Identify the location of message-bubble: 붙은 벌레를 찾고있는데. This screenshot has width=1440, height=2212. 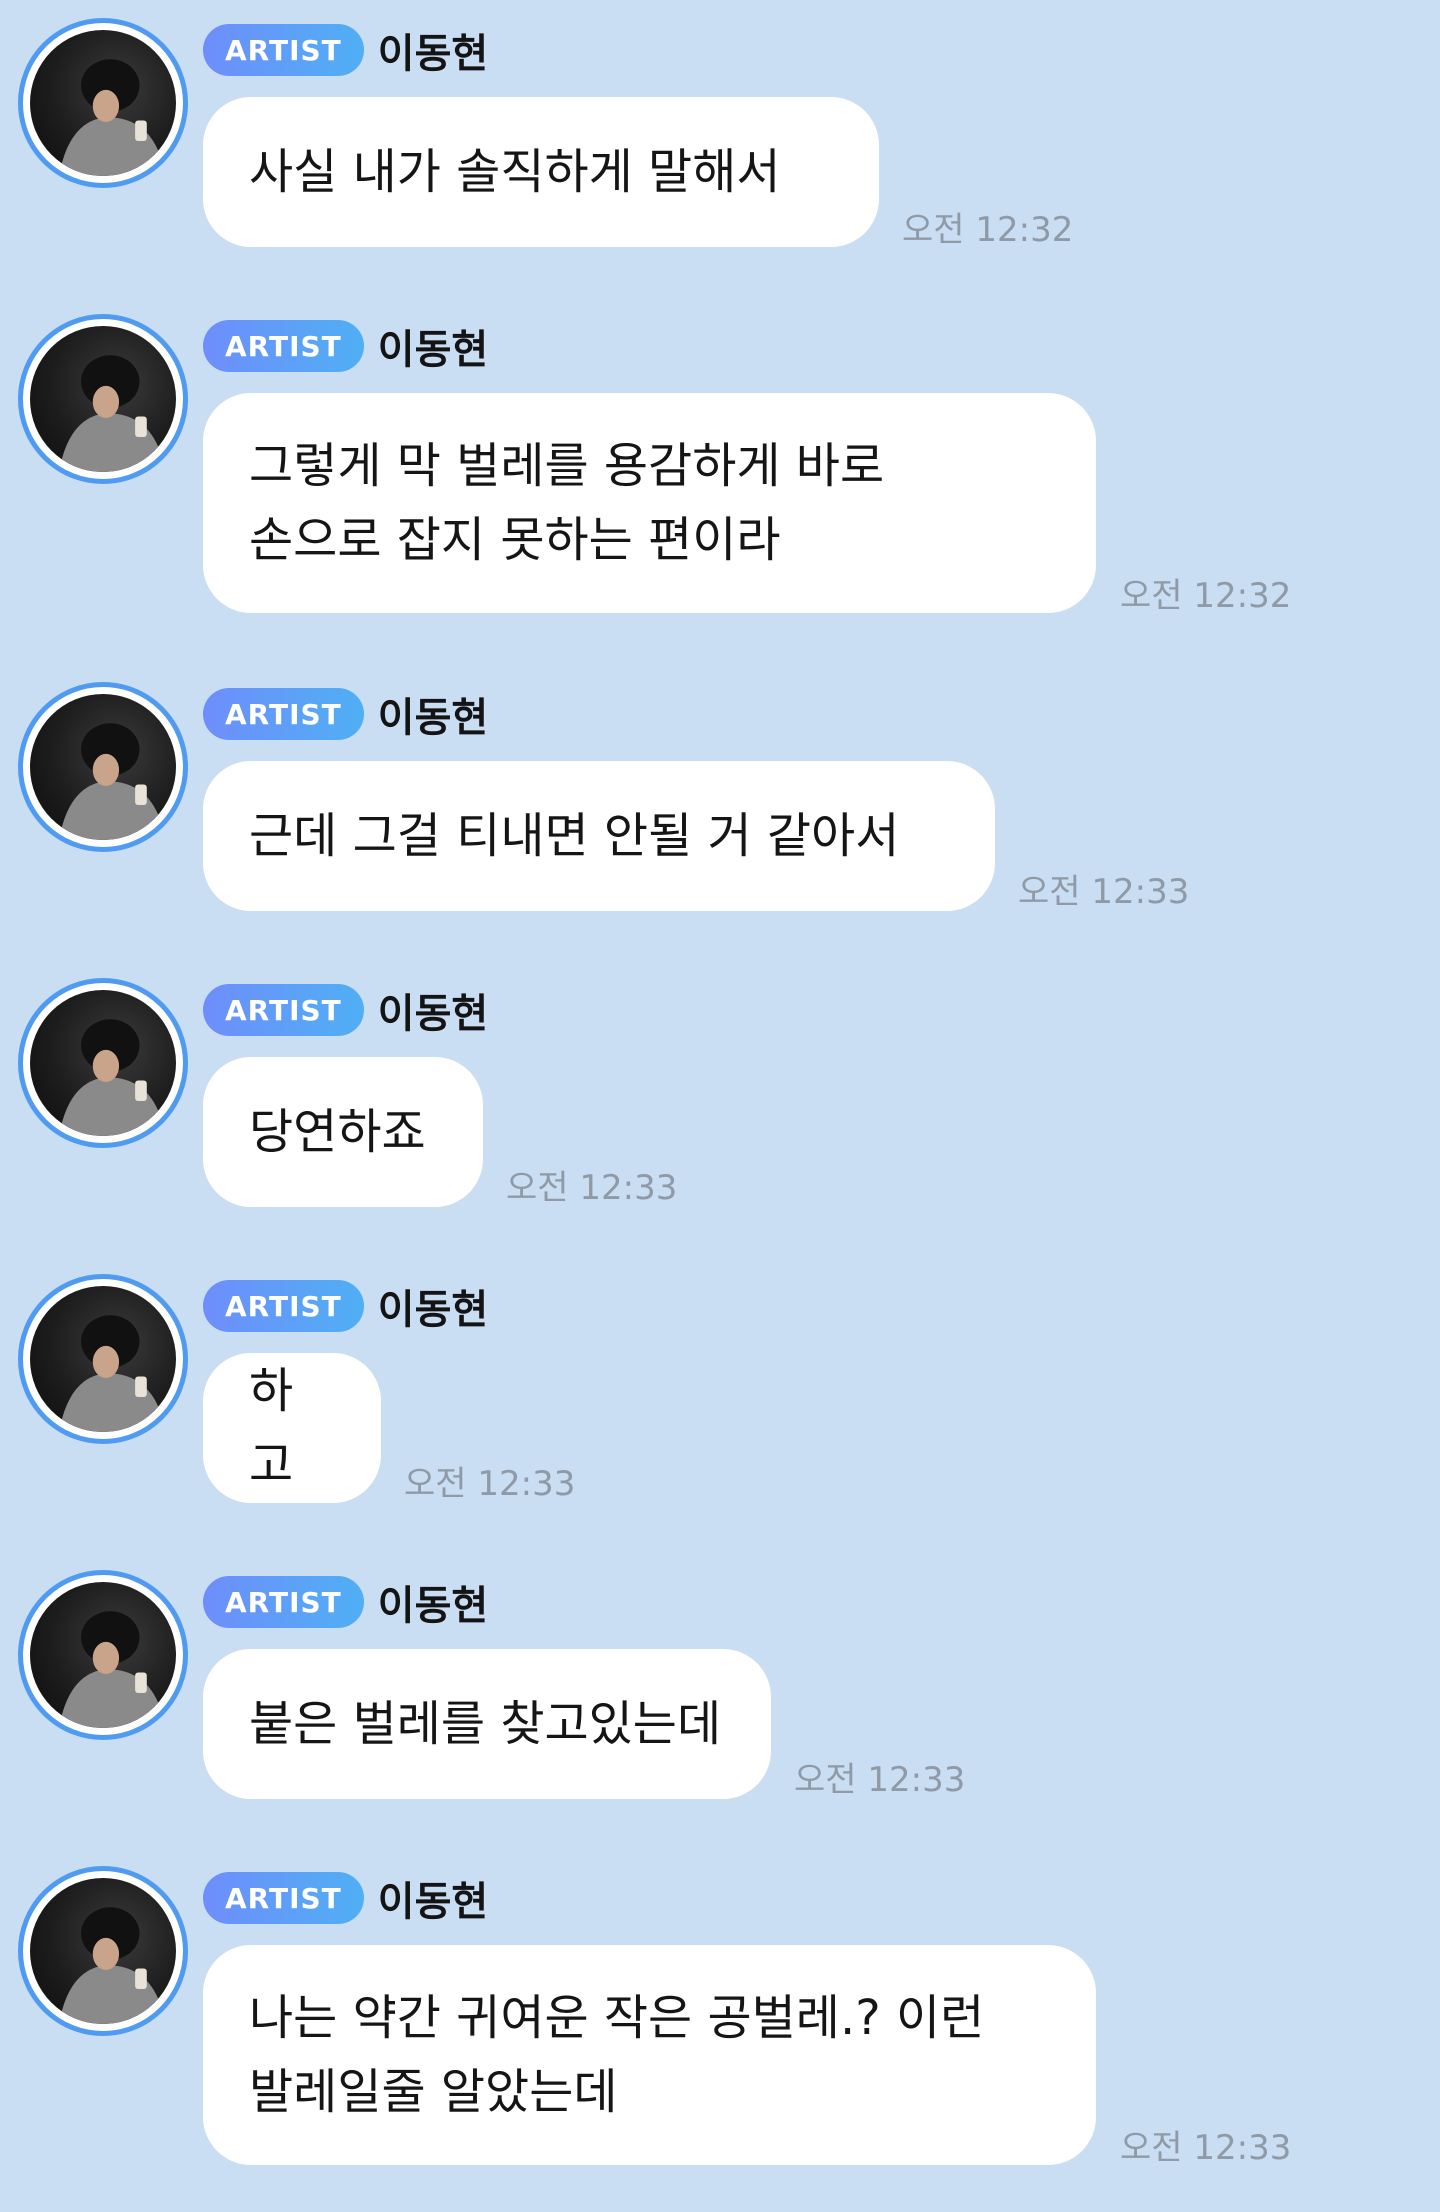
(487, 1724).